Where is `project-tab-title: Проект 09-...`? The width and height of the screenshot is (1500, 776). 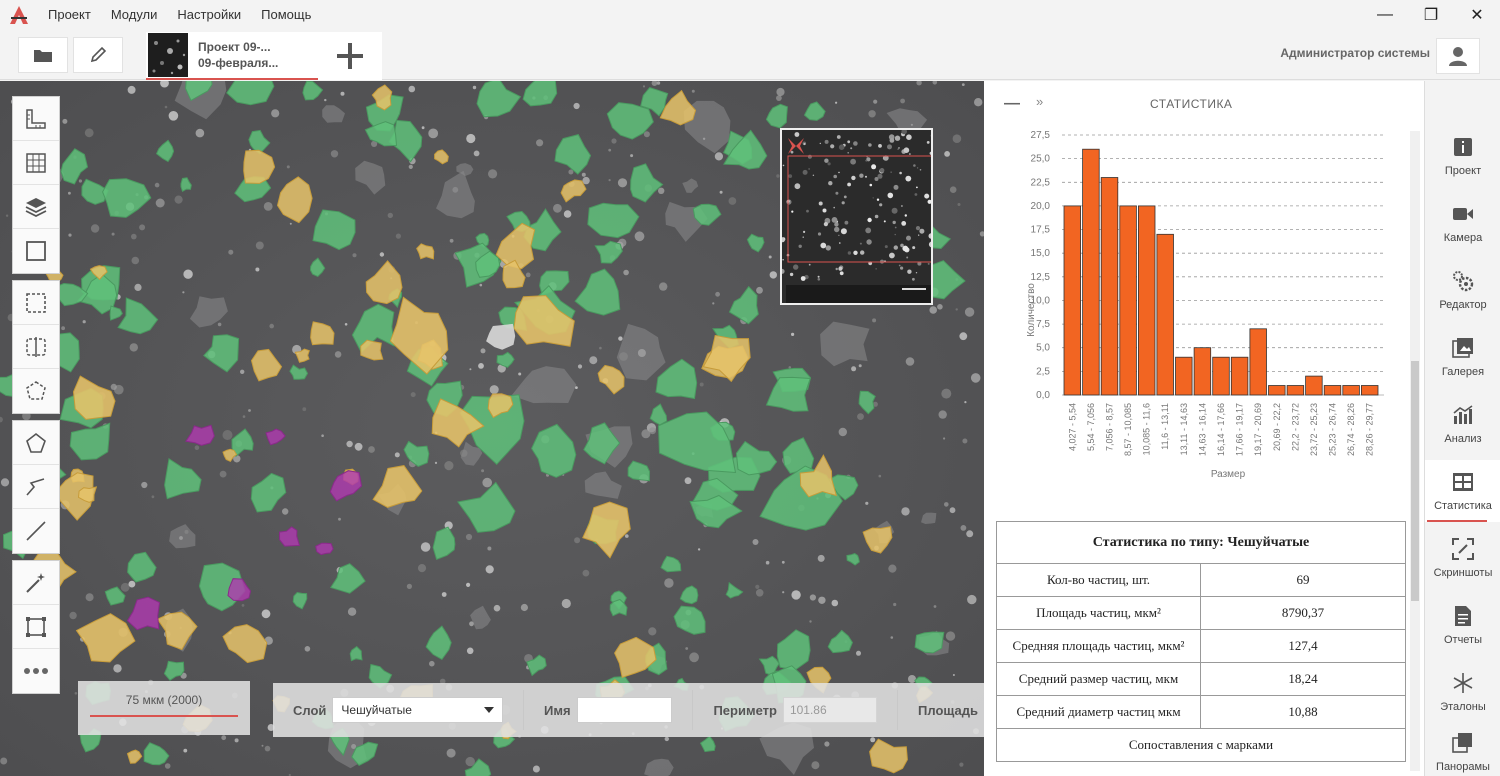
project-tab-title: Проект 09-... is located at coordinates (234, 47).